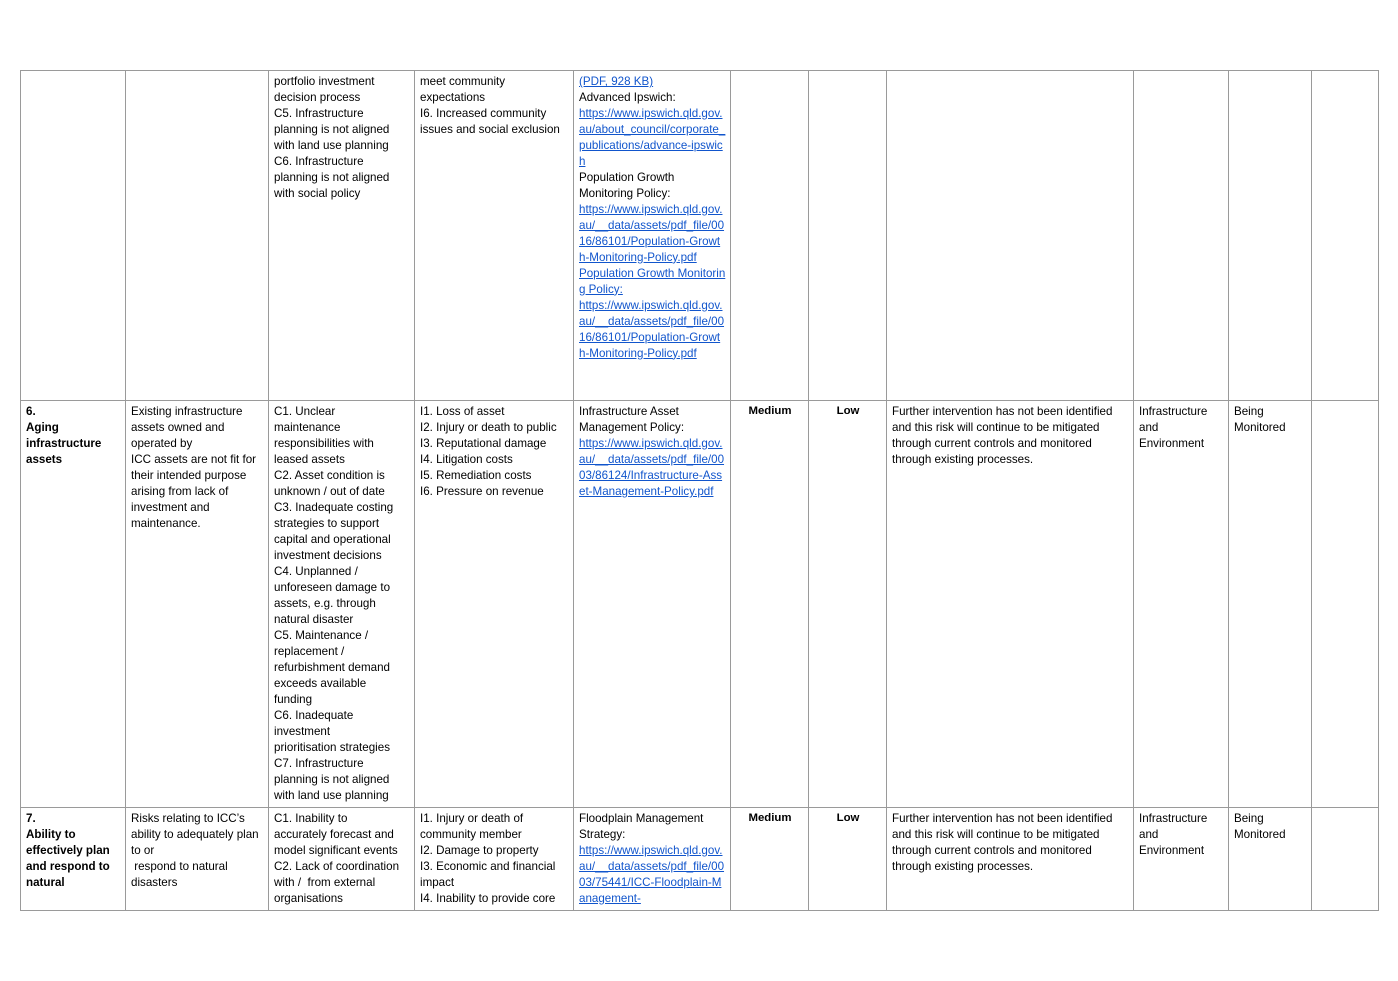  I want to click on cause-line: C7. Infrastructure, so click(319, 763).